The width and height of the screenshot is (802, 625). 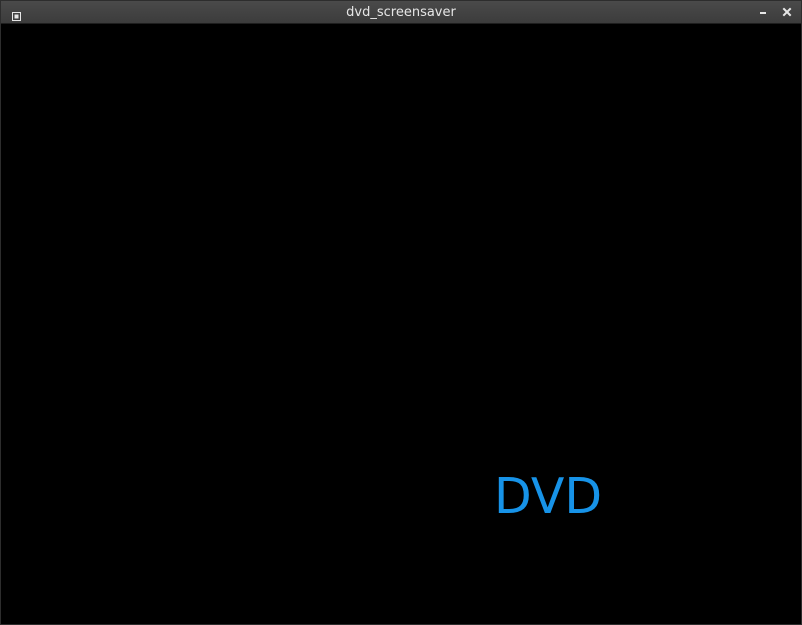 I want to click on close-icon, so click(x=787, y=12).